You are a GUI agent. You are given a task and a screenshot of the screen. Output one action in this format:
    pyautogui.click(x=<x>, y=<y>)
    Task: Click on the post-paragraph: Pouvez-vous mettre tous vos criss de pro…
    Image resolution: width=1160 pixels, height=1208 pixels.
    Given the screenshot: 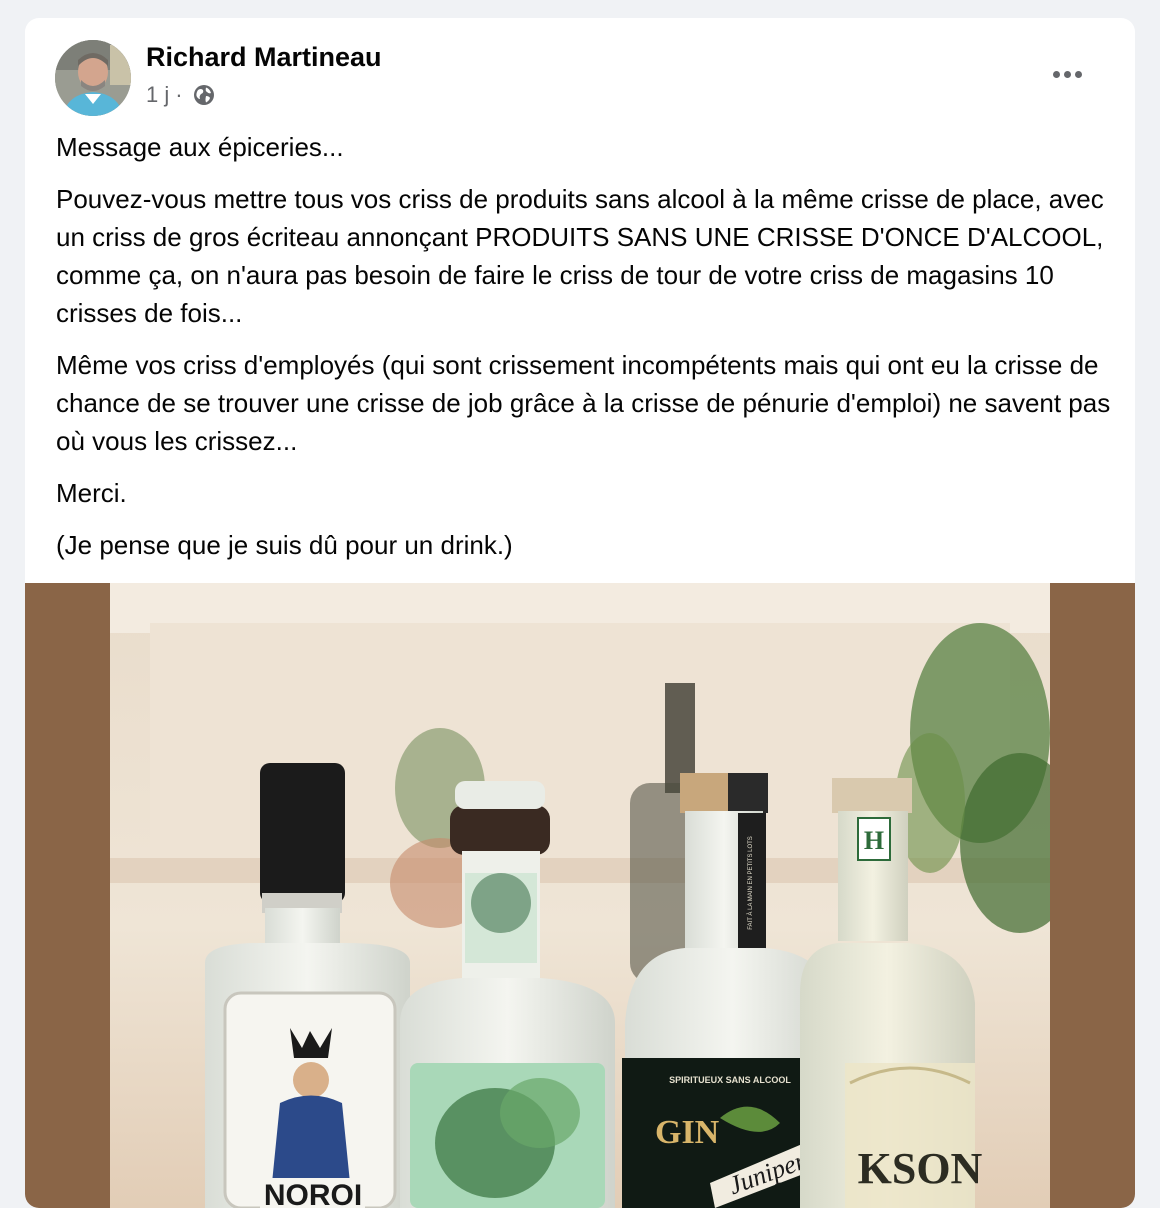 What is the action you would take?
    pyautogui.click(x=580, y=256)
    